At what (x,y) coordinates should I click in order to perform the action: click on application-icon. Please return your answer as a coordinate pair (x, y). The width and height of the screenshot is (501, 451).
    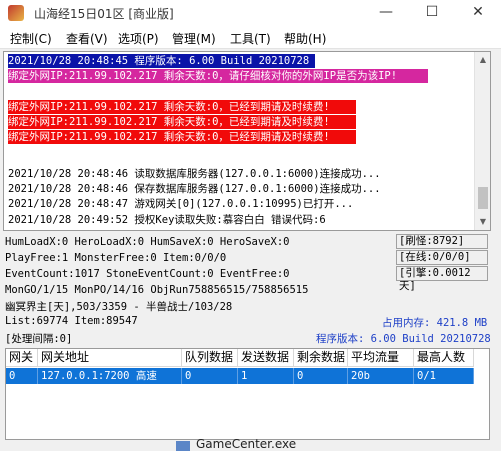
    Looking at the image, I should click on (183, 446).